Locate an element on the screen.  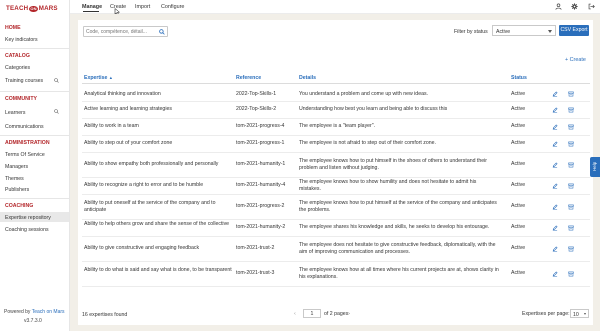
per-page-select: 10 is located at coordinates (579, 313).